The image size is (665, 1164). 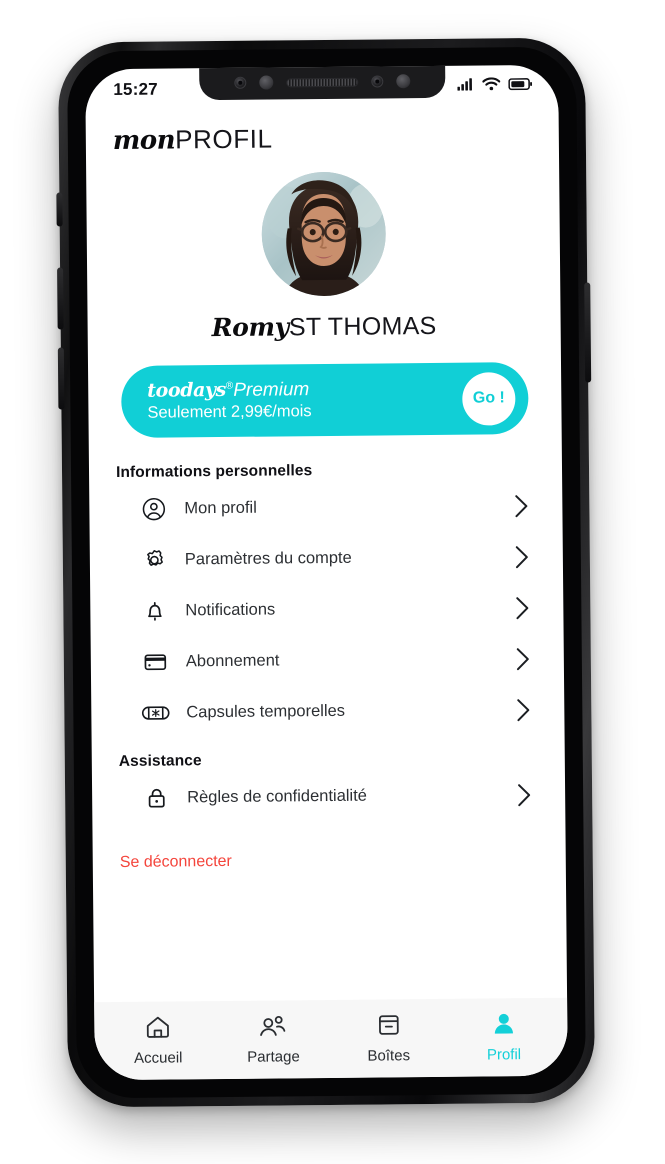 I want to click on menu-item-label: Notifications, so click(x=230, y=610).